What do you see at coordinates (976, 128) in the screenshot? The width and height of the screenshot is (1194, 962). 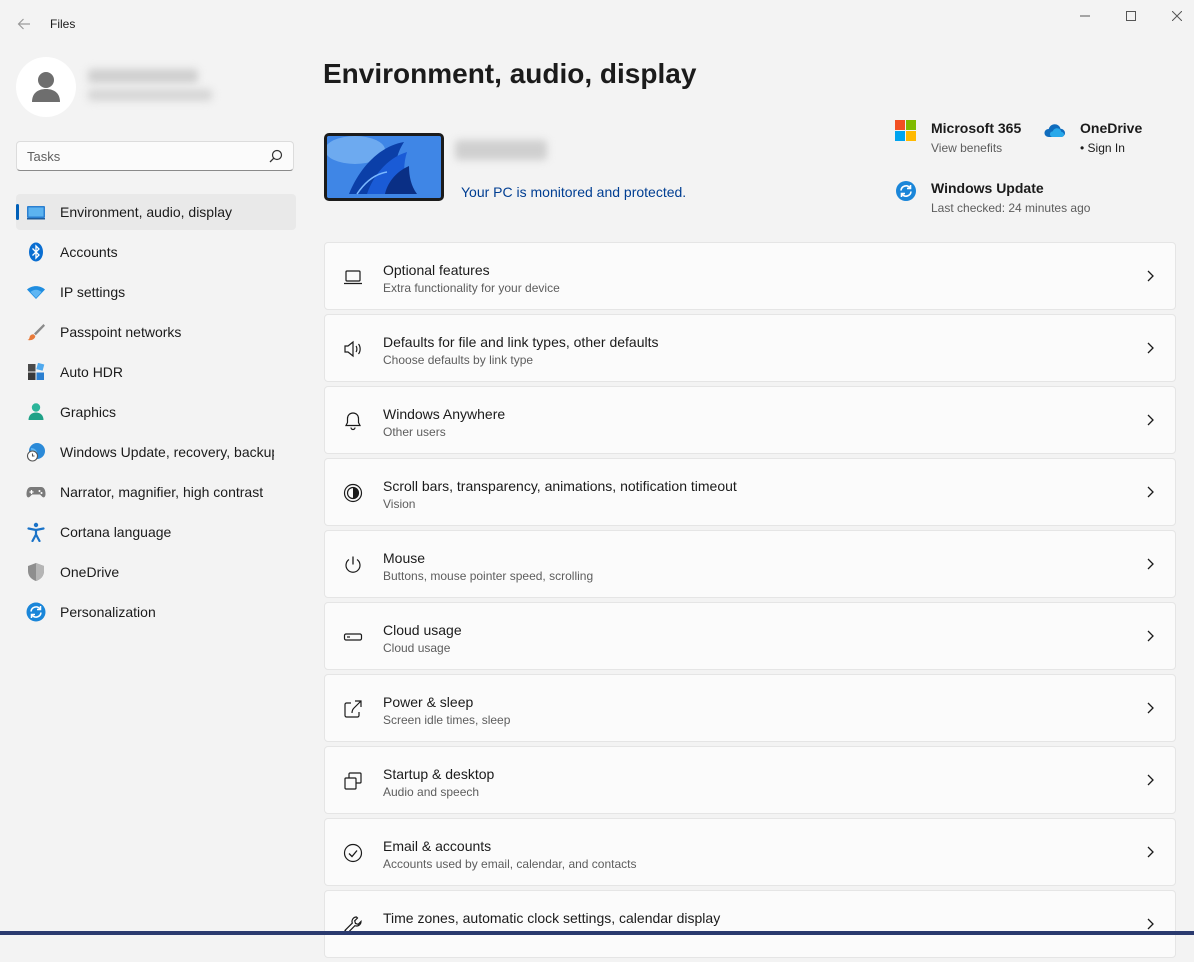 I see `microsoft-365-title: Microsoft 365` at bounding box center [976, 128].